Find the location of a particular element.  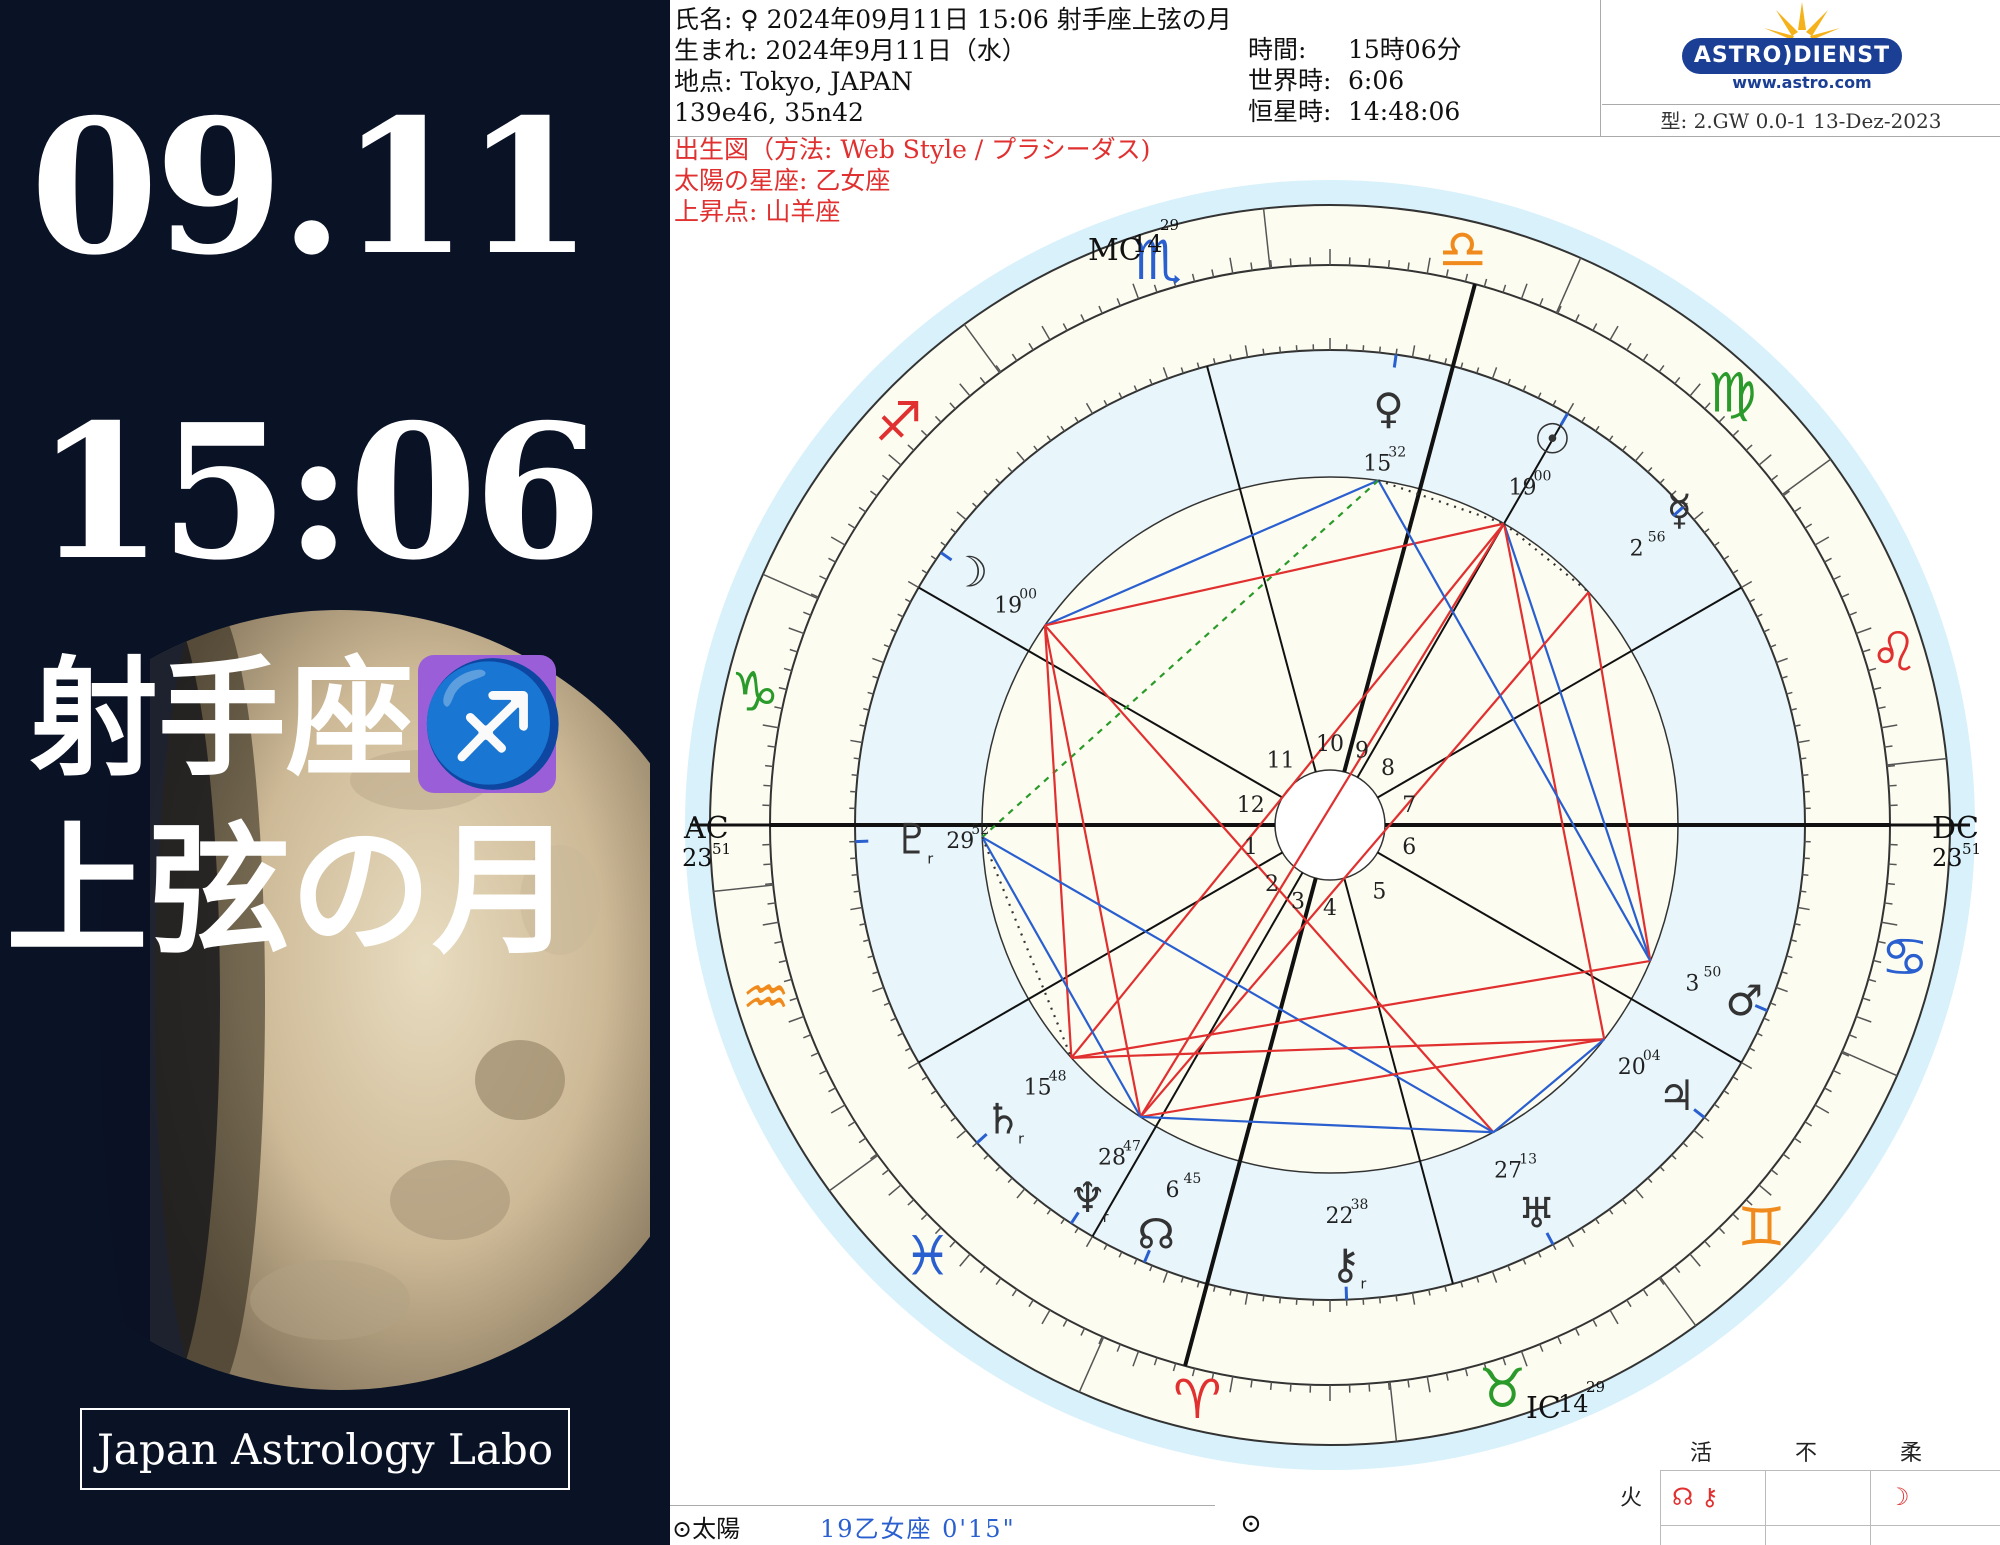

capricorn-icon: ♑ is located at coordinates (755, 691).